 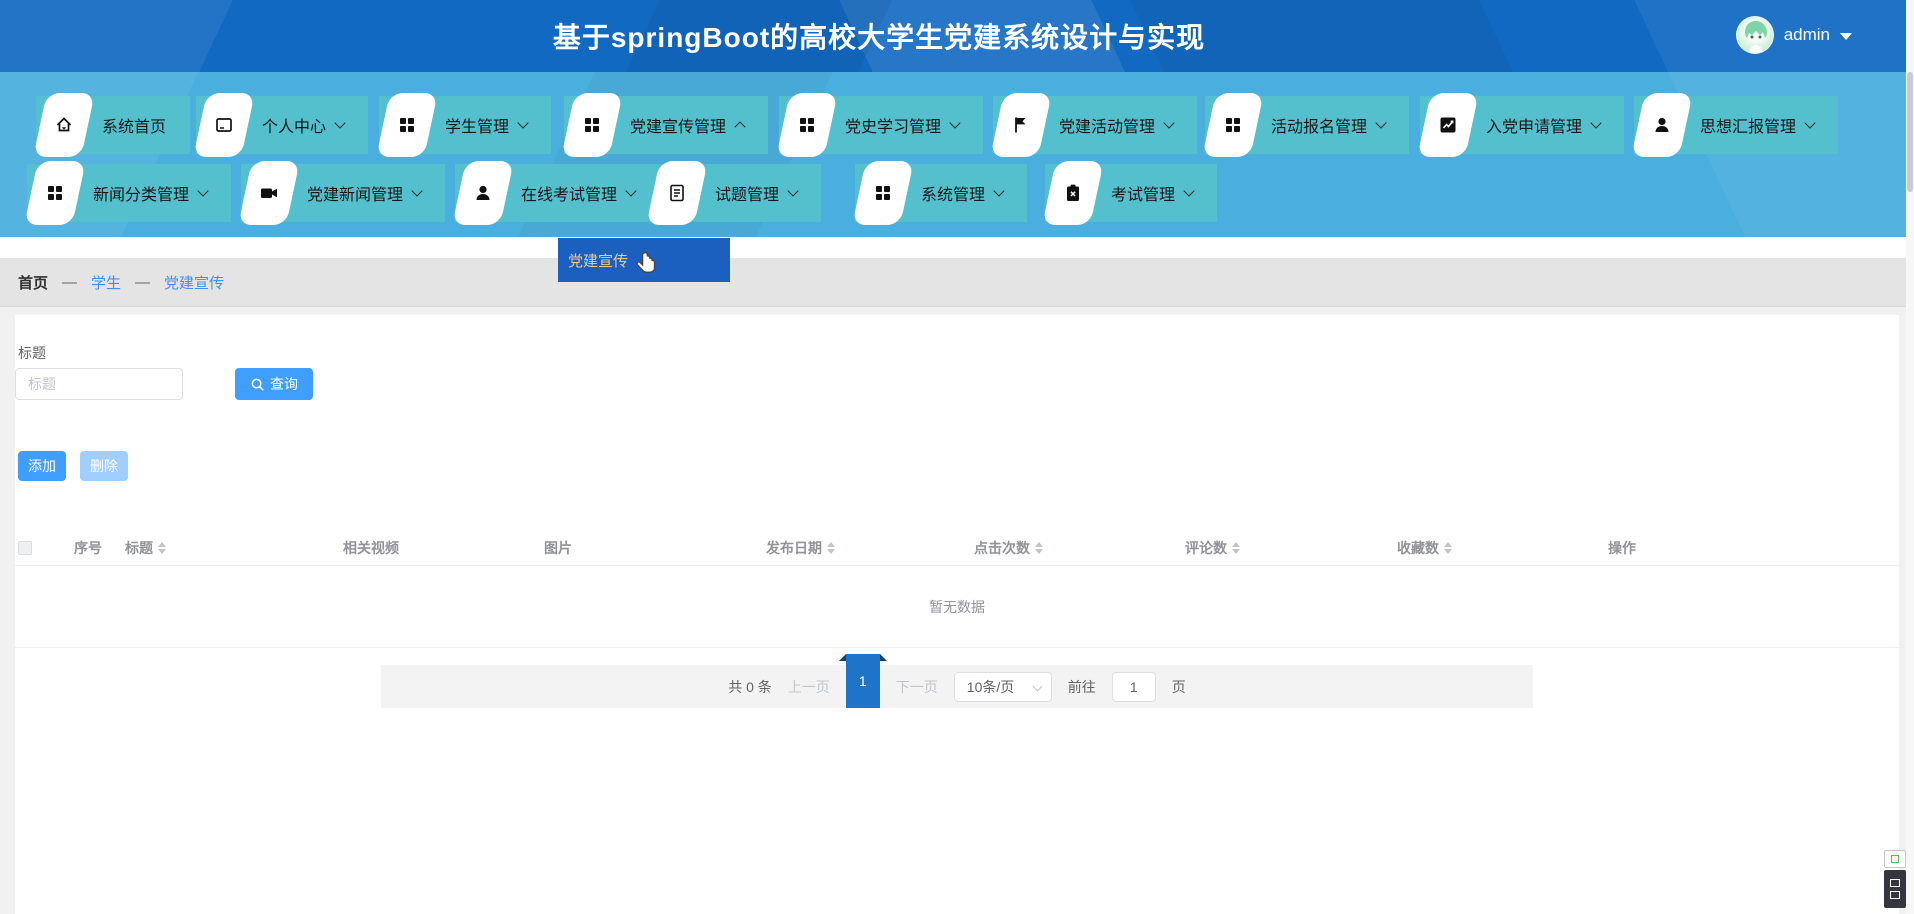 I want to click on column-header-title: 标题, so click(x=234, y=548).